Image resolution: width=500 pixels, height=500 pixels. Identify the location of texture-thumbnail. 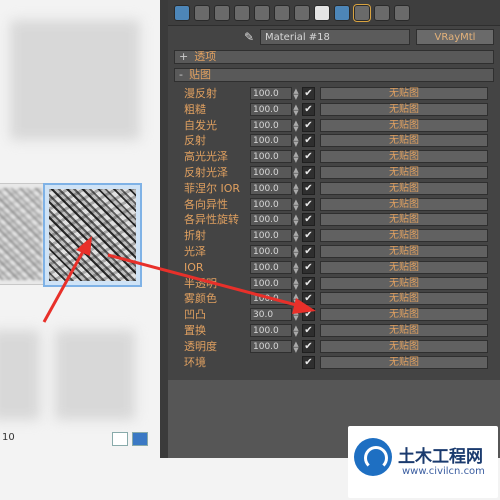
(23, 234).